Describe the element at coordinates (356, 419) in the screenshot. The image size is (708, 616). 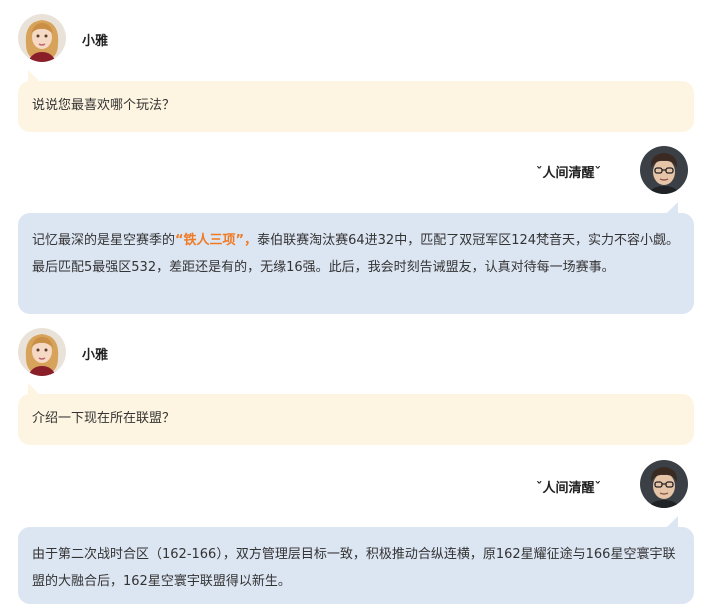
I see `message-bubble: 介绍一下现在所在联盟？` at that location.